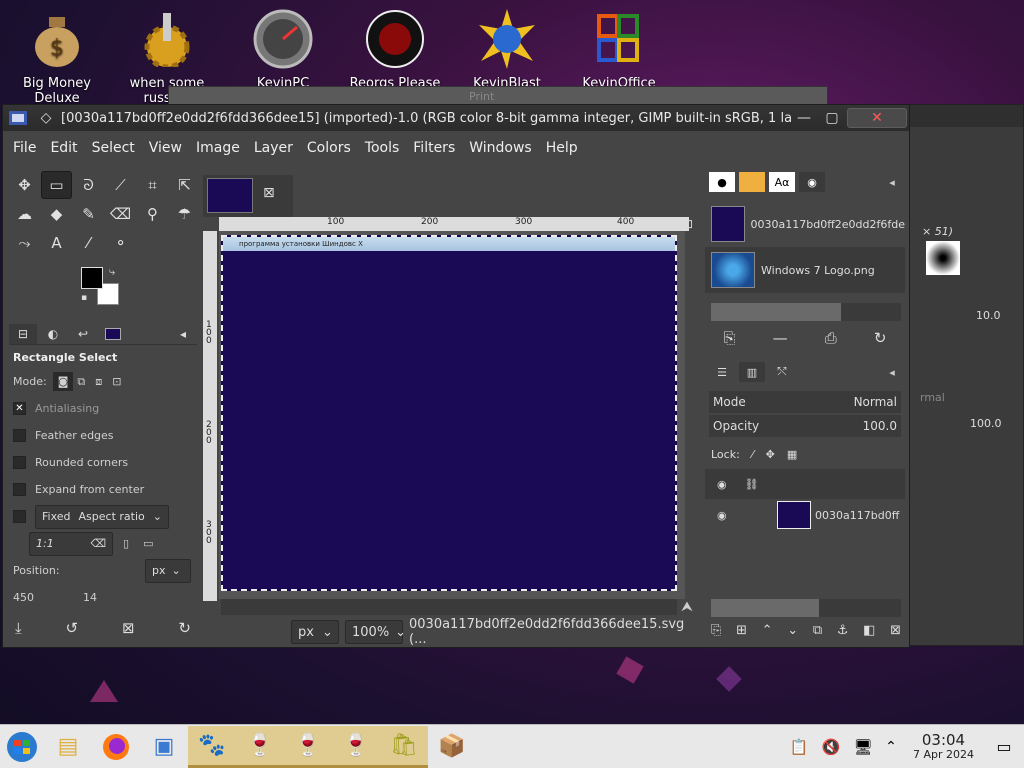  I want to click on background-gimp-window: × 51) 10.0 rmal 100.0, so click(964, 375).